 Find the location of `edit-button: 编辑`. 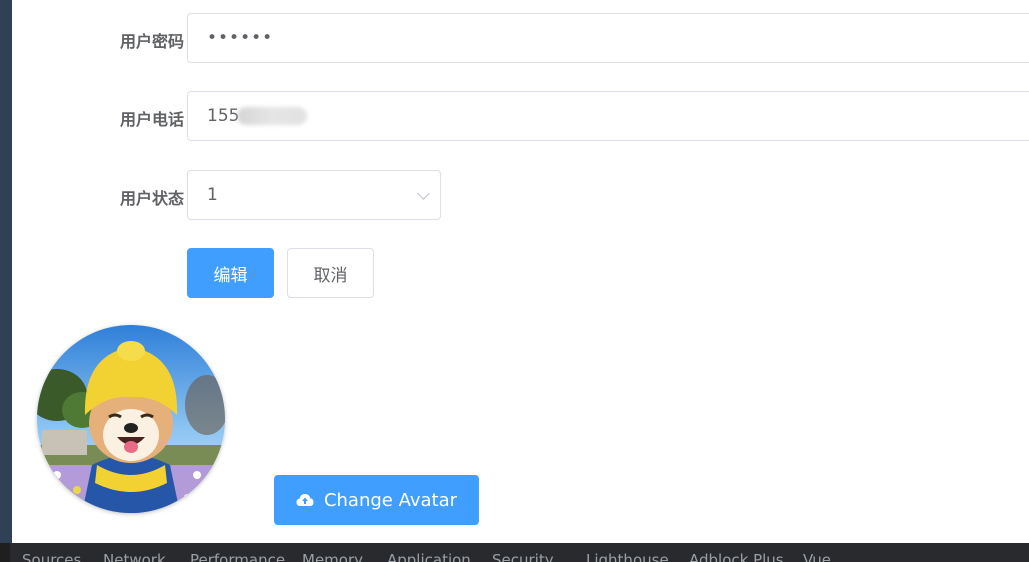

edit-button: 编辑 is located at coordinates (230, 273).